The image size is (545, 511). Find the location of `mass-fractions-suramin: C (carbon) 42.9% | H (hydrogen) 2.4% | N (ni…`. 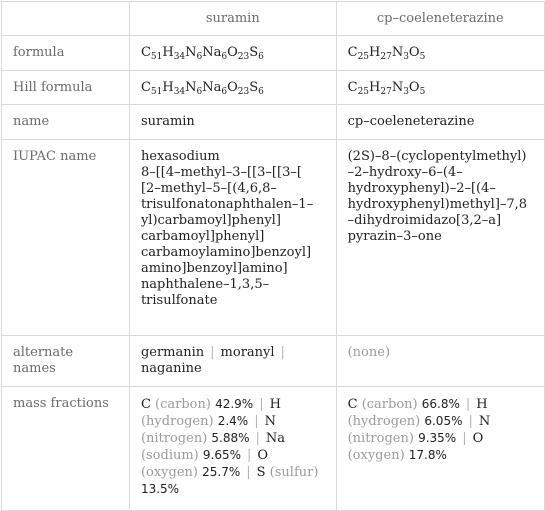

mass-fractions-suramin: C (carbon) 42.9% | H (hydrogen) 2.4% | N (ni… is located at coordinates (232, 448).